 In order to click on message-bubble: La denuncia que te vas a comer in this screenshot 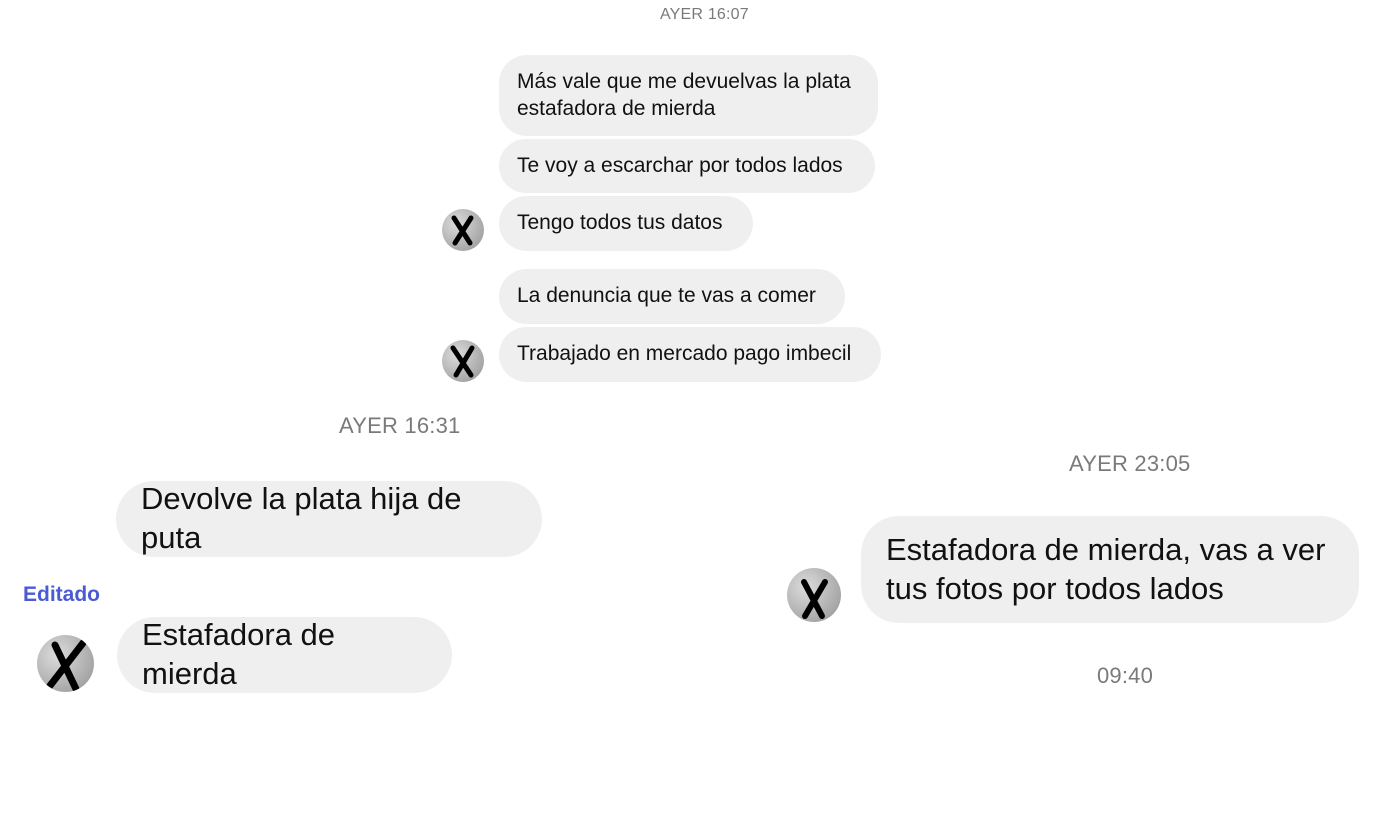, I will do `click(672, 296)`.